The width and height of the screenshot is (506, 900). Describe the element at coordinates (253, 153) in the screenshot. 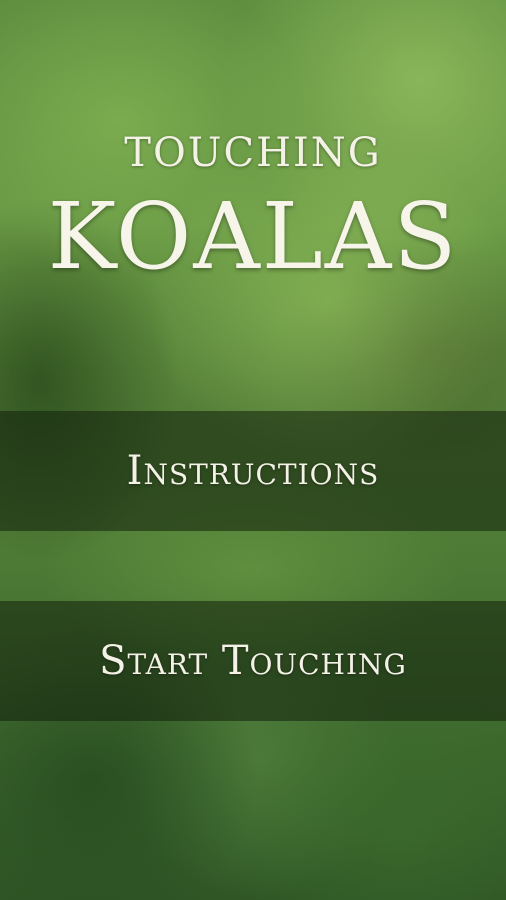

I see `title-subtitle: TOUCHING` at that location.